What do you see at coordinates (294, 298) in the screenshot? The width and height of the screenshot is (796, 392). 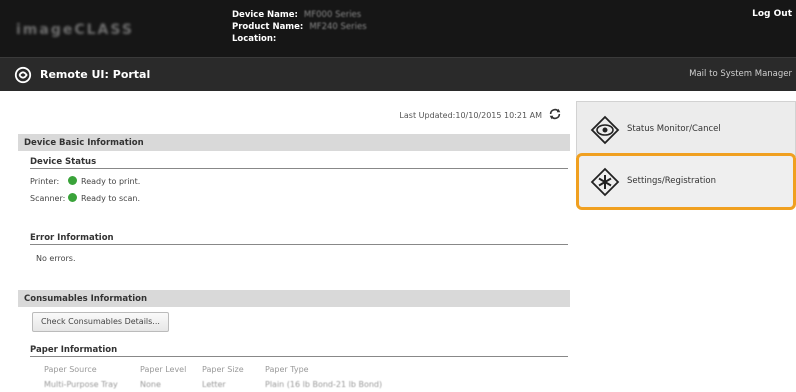 I see `consumables-info-heading: Consumables Information` at bounding box center [294, 298].